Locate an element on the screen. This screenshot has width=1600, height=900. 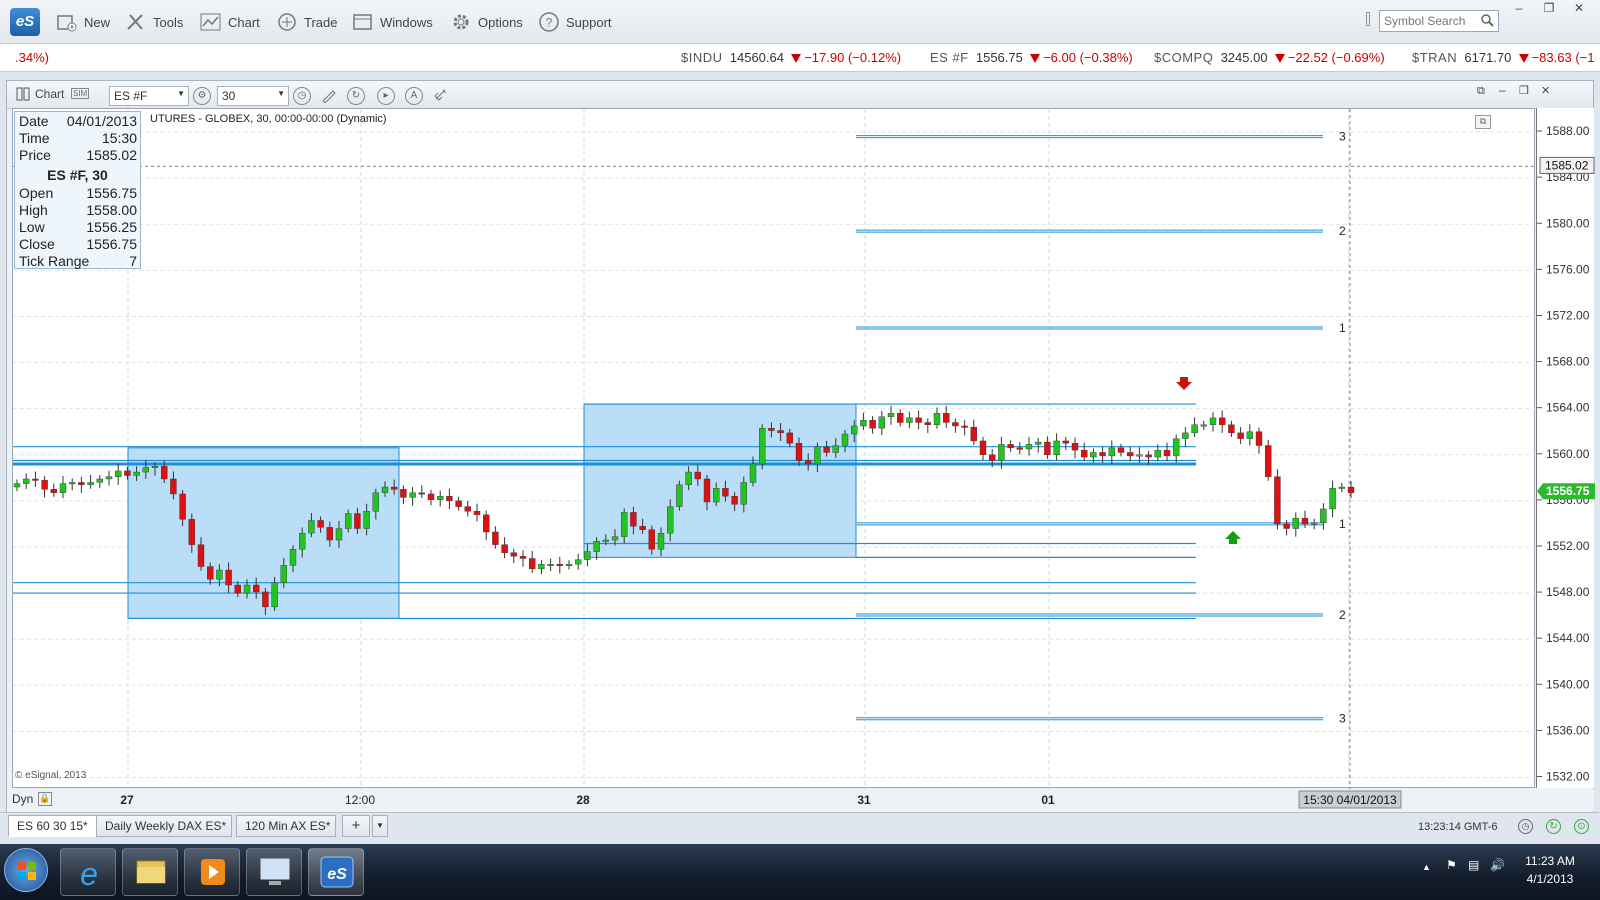
flag-icon: ⚑ is located at coordinates (1451, 865).